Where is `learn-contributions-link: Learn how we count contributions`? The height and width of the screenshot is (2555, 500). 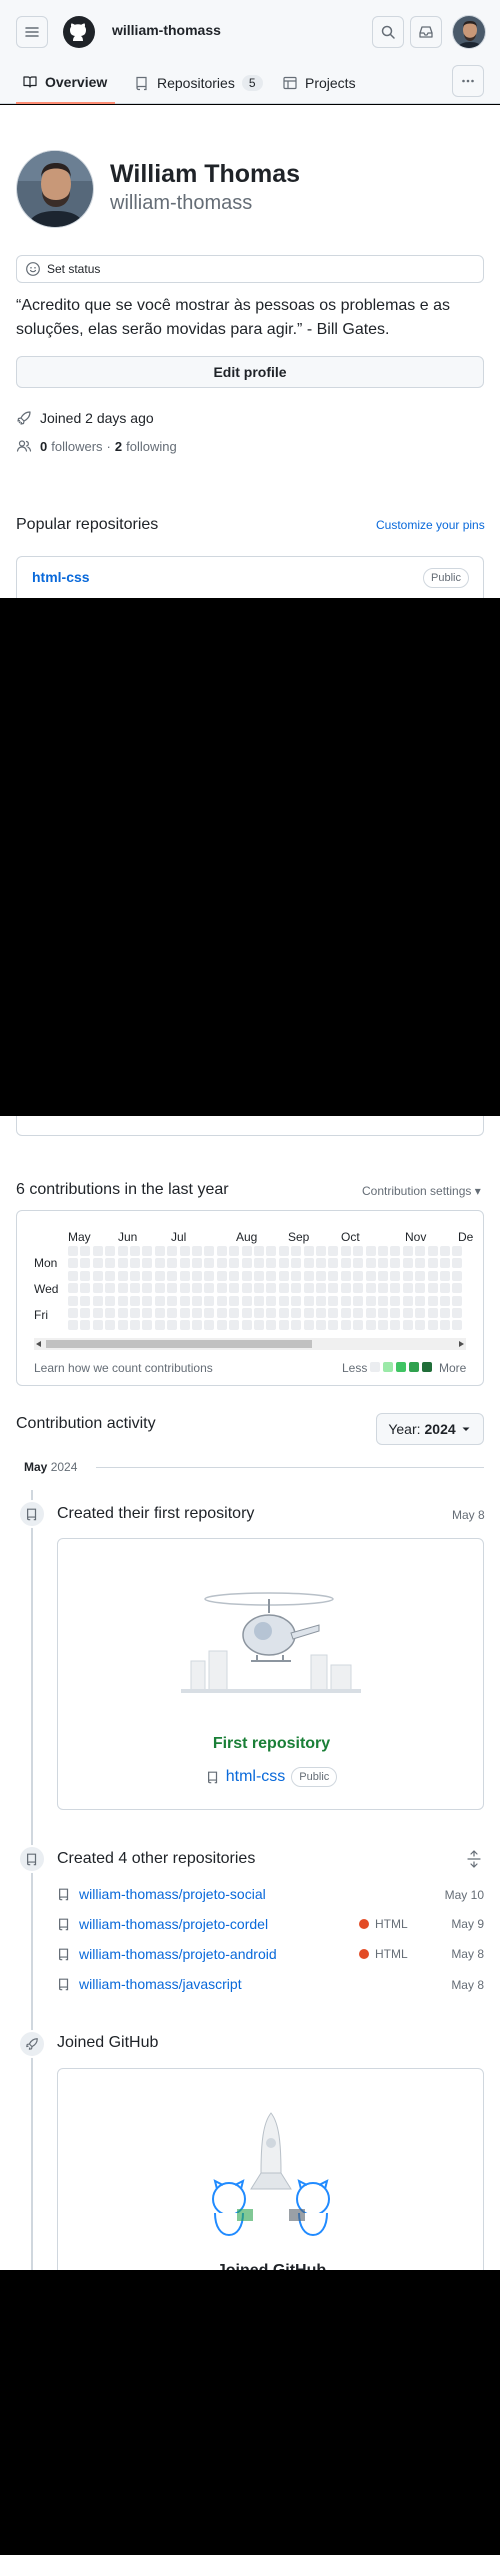 learn-contributions-link: Learn how we count contributions is located at coordinates (123, 1368).